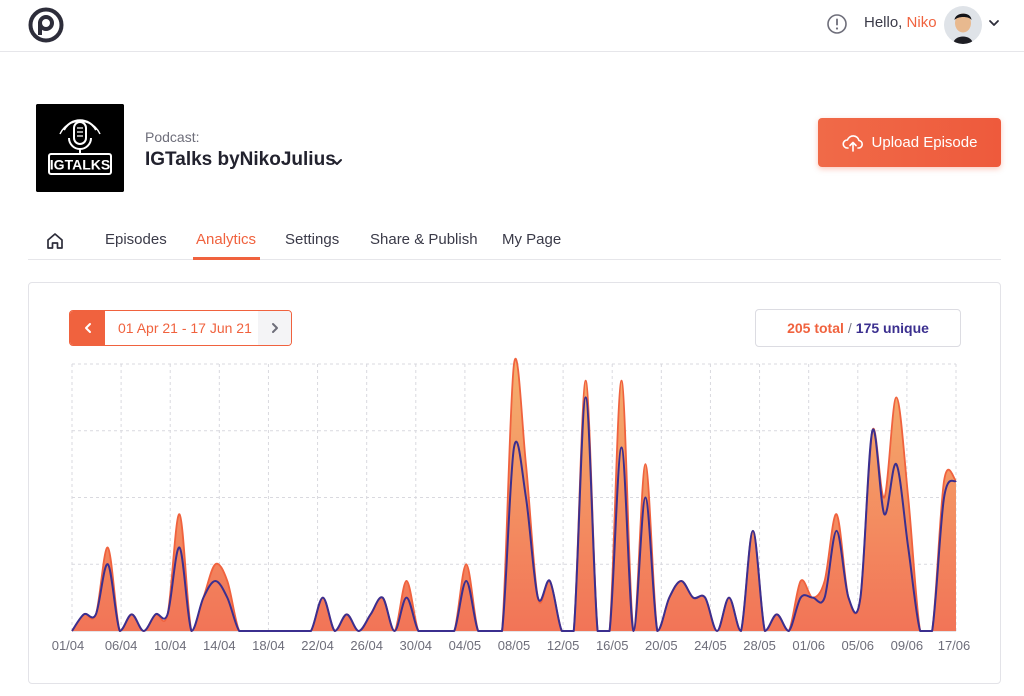  What do you see at coordinates (612, 645) in the screenshot?
I see `x-tick-label: 16/05` at bounding box center [612, 645].